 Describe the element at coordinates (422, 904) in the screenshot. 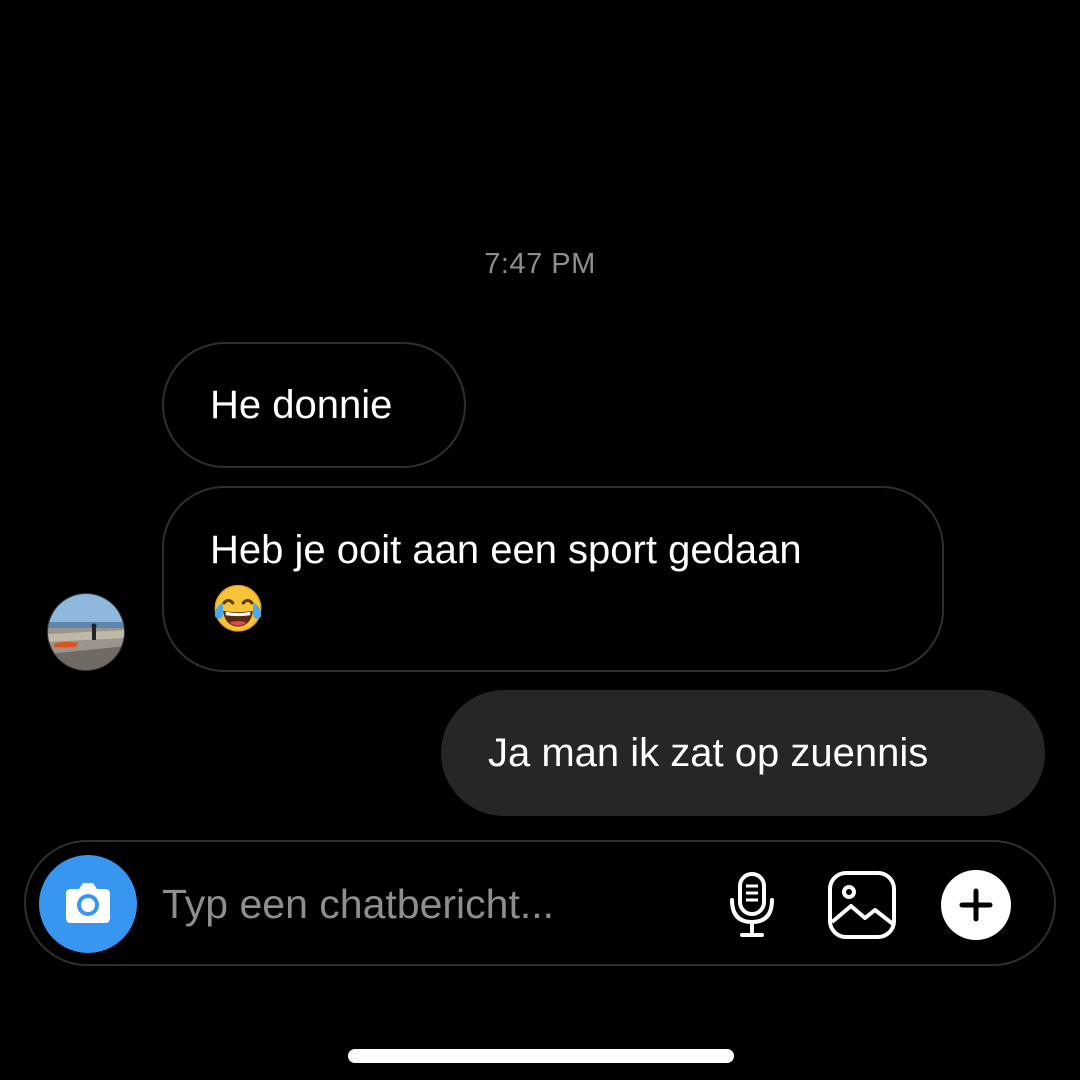

I see `message-input` at that location.